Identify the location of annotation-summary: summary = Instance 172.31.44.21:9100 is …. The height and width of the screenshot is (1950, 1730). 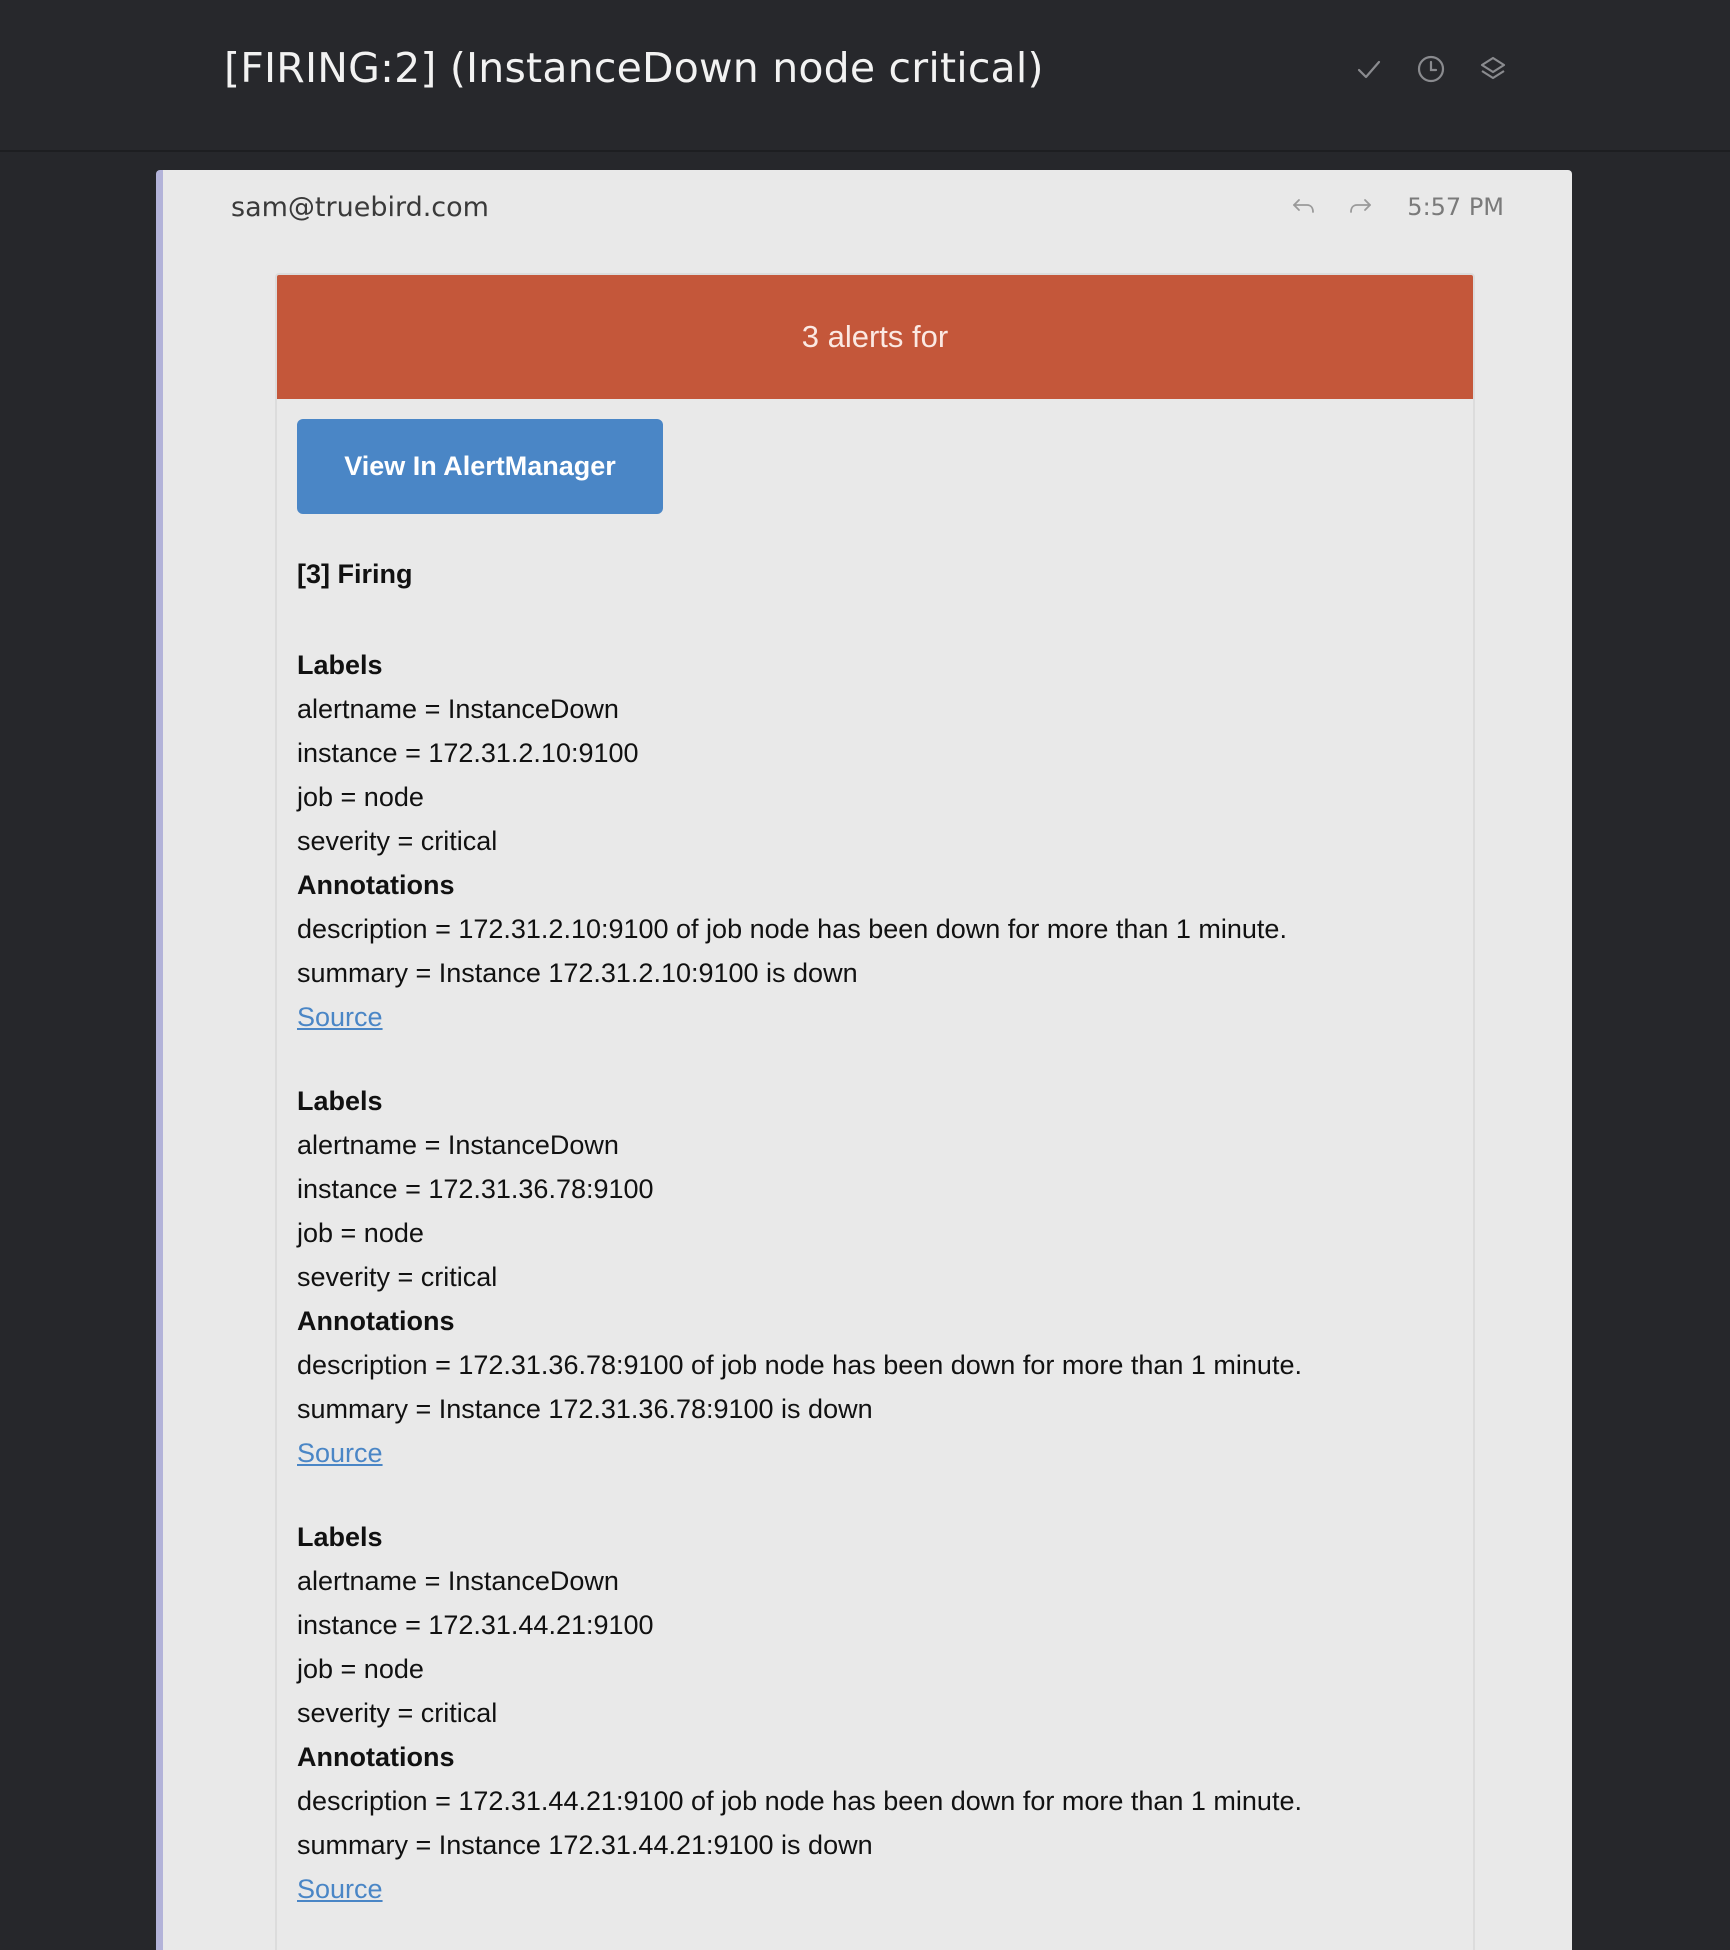
(585, 1845).